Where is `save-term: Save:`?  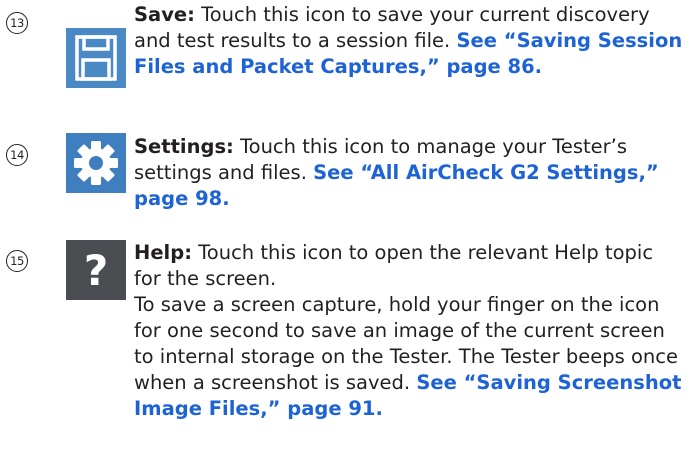
save-term: Save: is located at coordinates (164, 14).